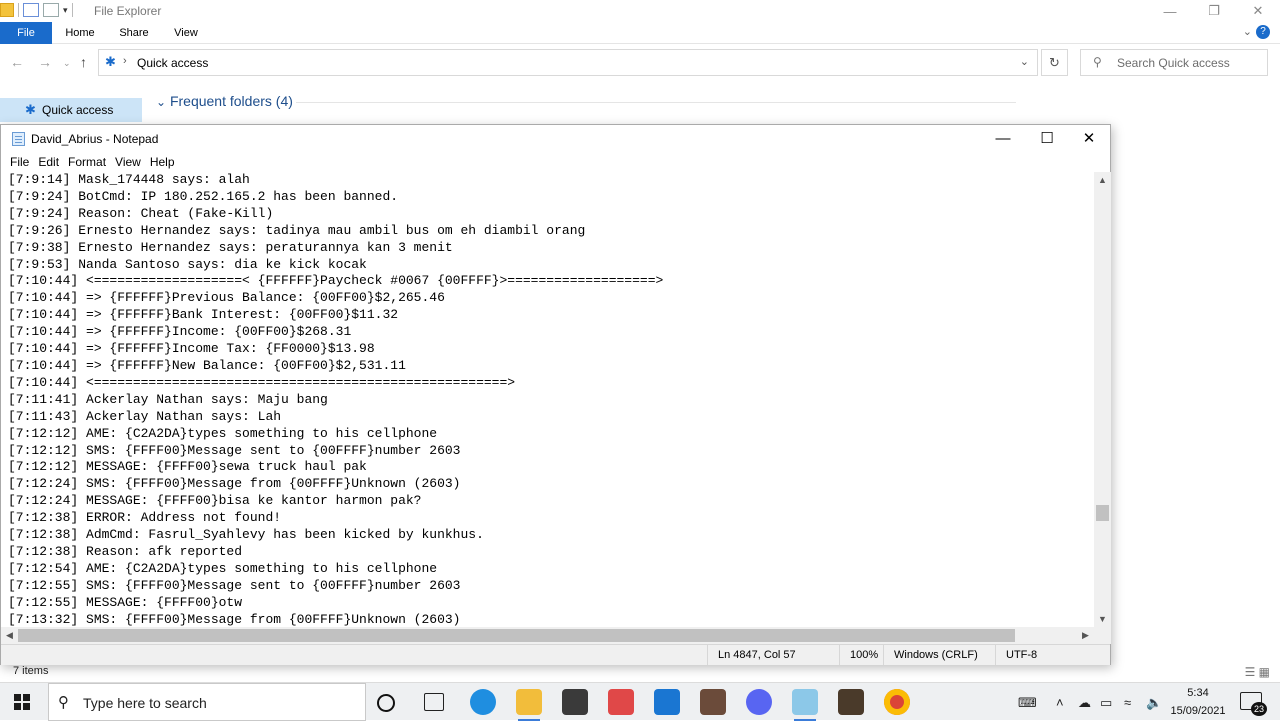 This screenshot has width=1280, height=721. What do you see at coordinates (18, 139) in the screenshot?
I see `notepad-icon` at bounding box center [18, 139].